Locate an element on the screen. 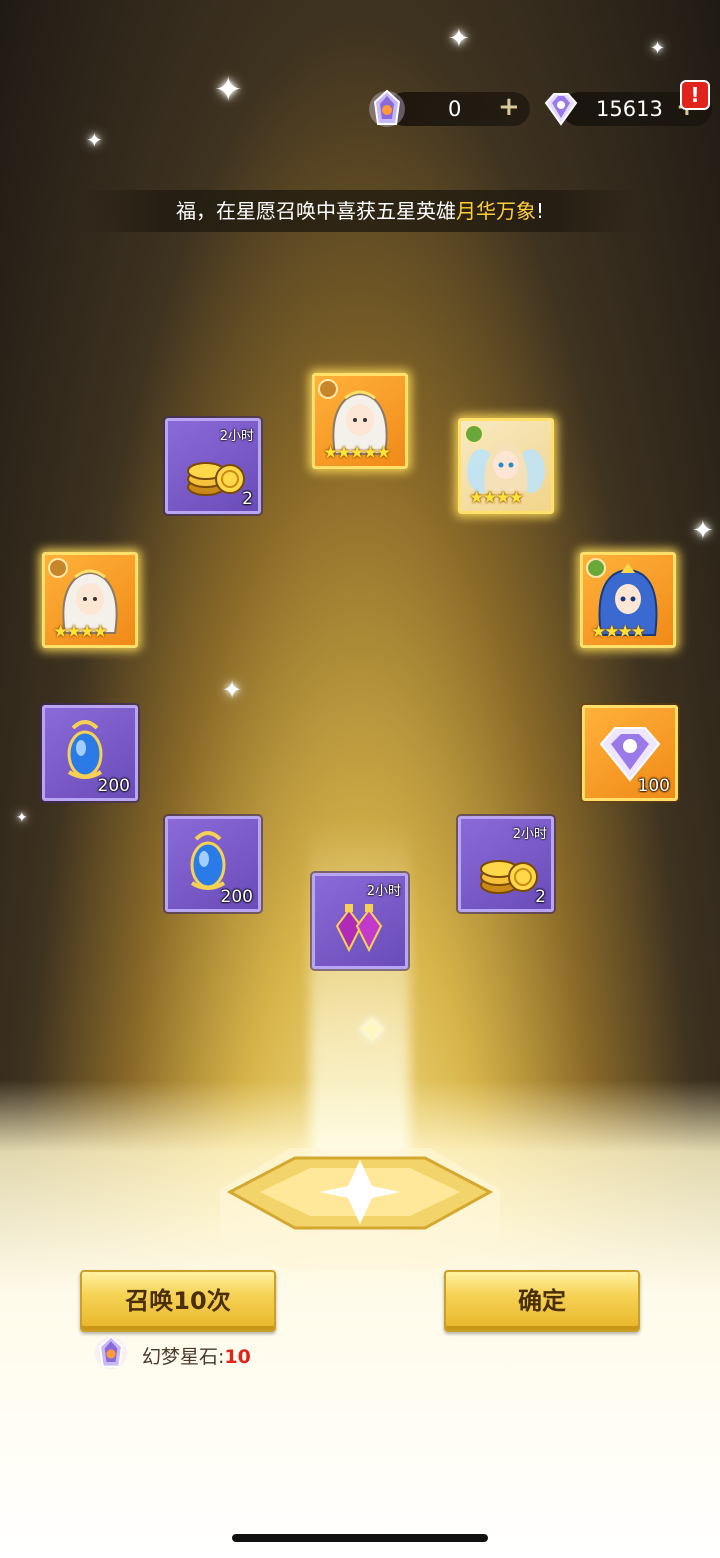  announcement-suffix: ! is located at coordinates (540, 211).